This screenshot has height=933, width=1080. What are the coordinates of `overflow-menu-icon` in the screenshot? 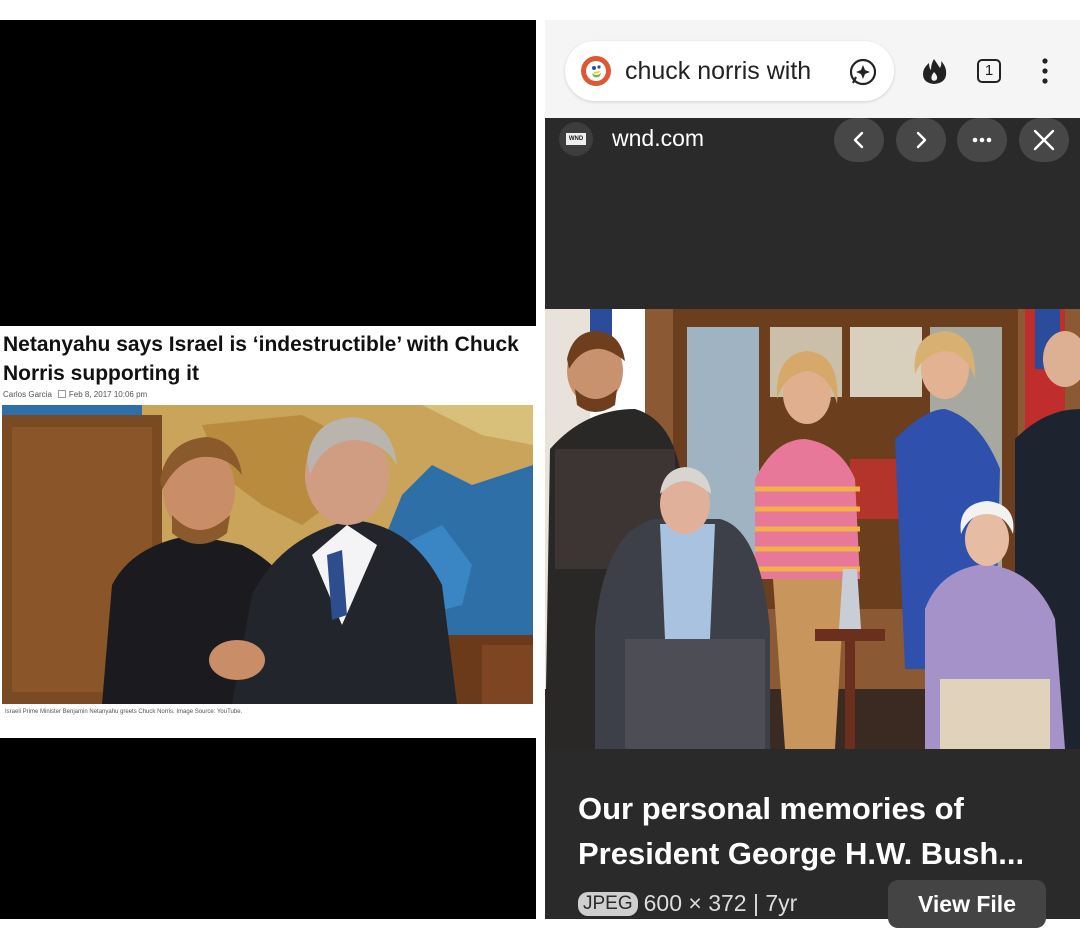 It's located at (1045, 71).